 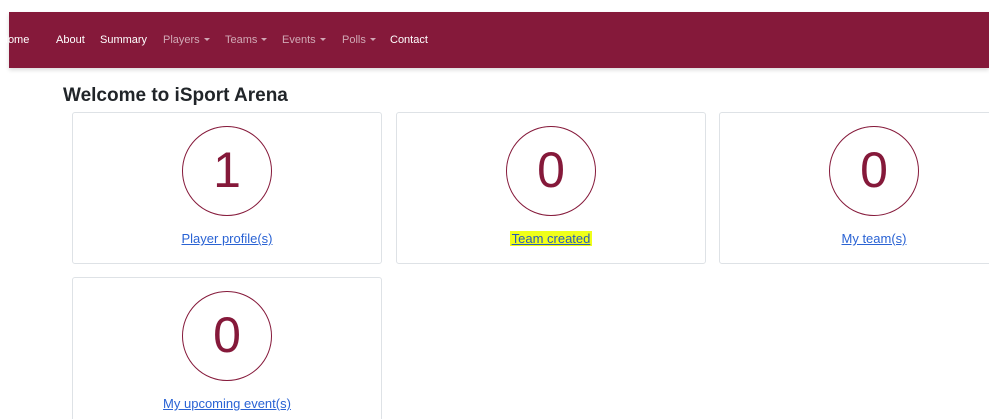 What do you see at coordinates (299, 40) in the screenshot?
I see `nav-events-label: Events` at bounding box center [299, 40].